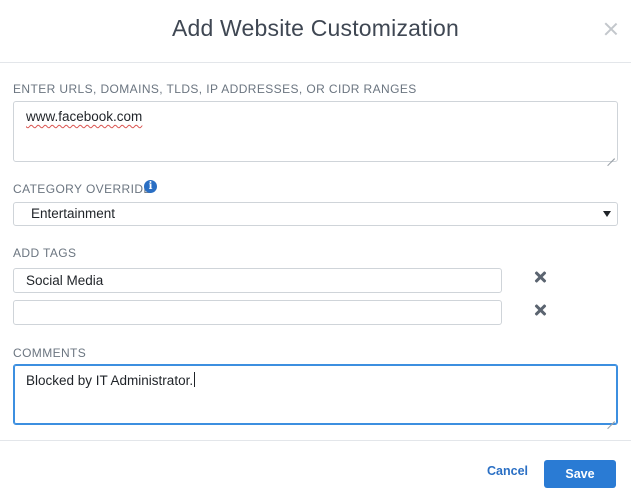 The width and height of the screenshot is (631, 488). Describe the element at coordinates (110, 380) in the screenshot. I see `comments-value: Blocked by IT Administrator.` at that location.